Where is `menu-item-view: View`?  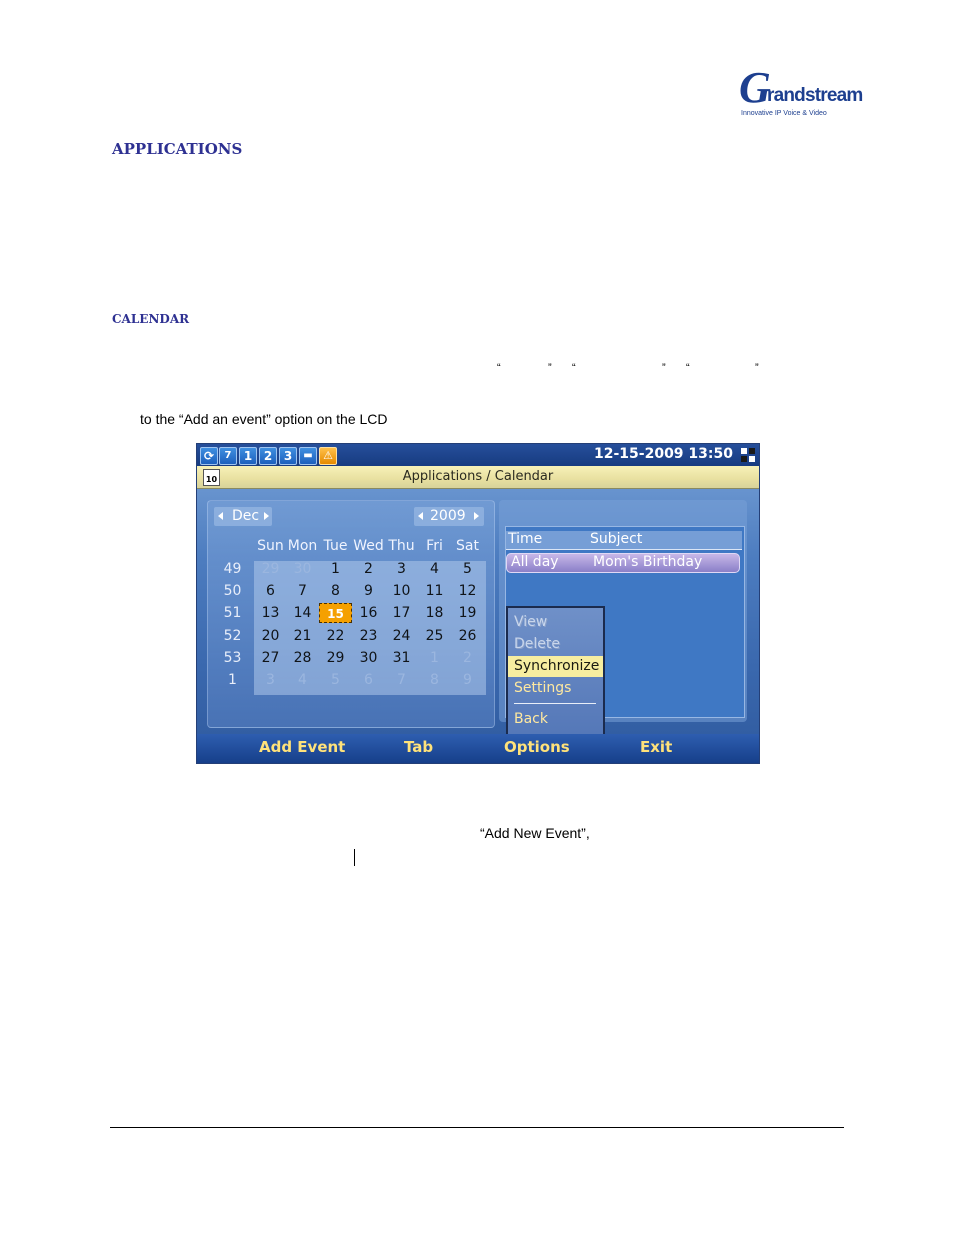
menu-item-view: View is located at coordinates (555, 622).